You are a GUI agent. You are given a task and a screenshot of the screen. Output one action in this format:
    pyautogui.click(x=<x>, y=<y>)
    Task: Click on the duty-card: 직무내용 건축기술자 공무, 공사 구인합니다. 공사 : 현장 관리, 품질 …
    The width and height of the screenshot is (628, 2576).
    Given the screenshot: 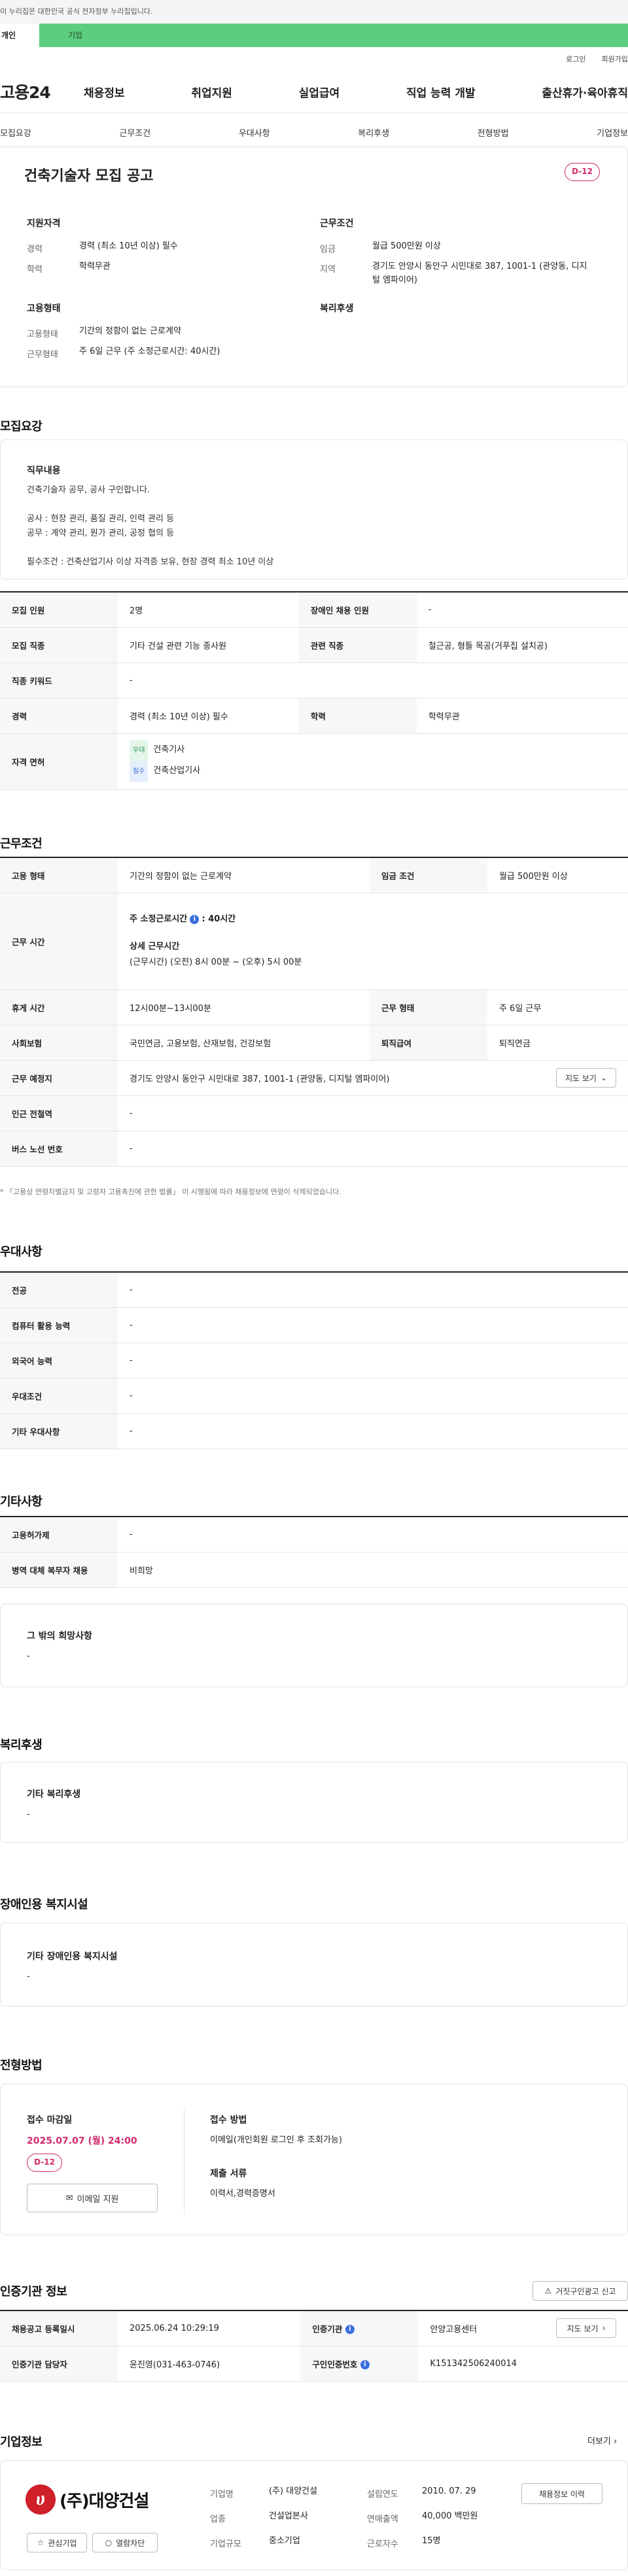 What is the action you would take?
    pyautogui.click(x=314, y=509)
    